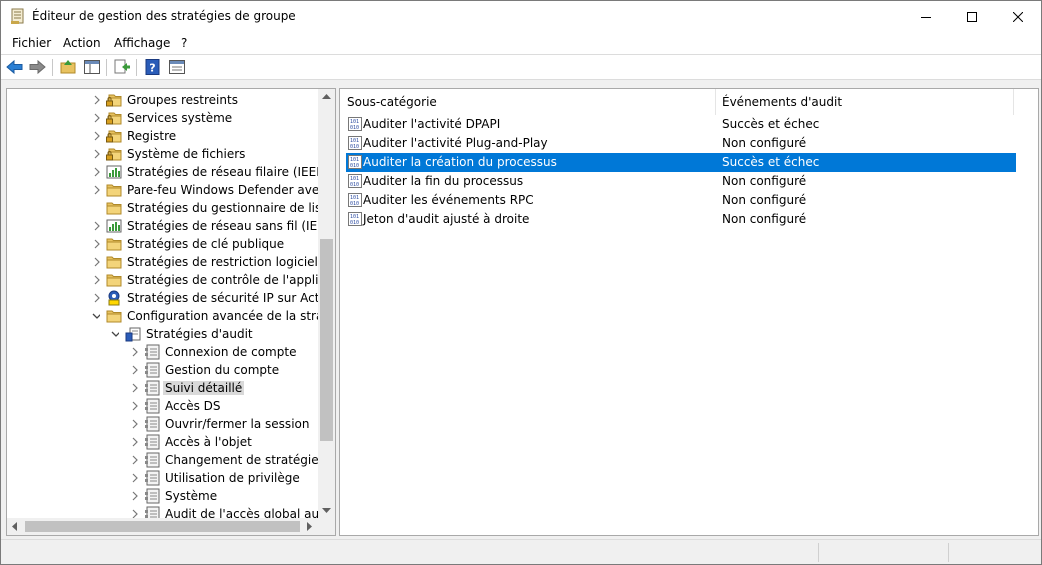 This screenshot has width=1042, height=565. Describe the element at coordinates (68, 67) in the screenshot. I see `up-folder-button` at that location.